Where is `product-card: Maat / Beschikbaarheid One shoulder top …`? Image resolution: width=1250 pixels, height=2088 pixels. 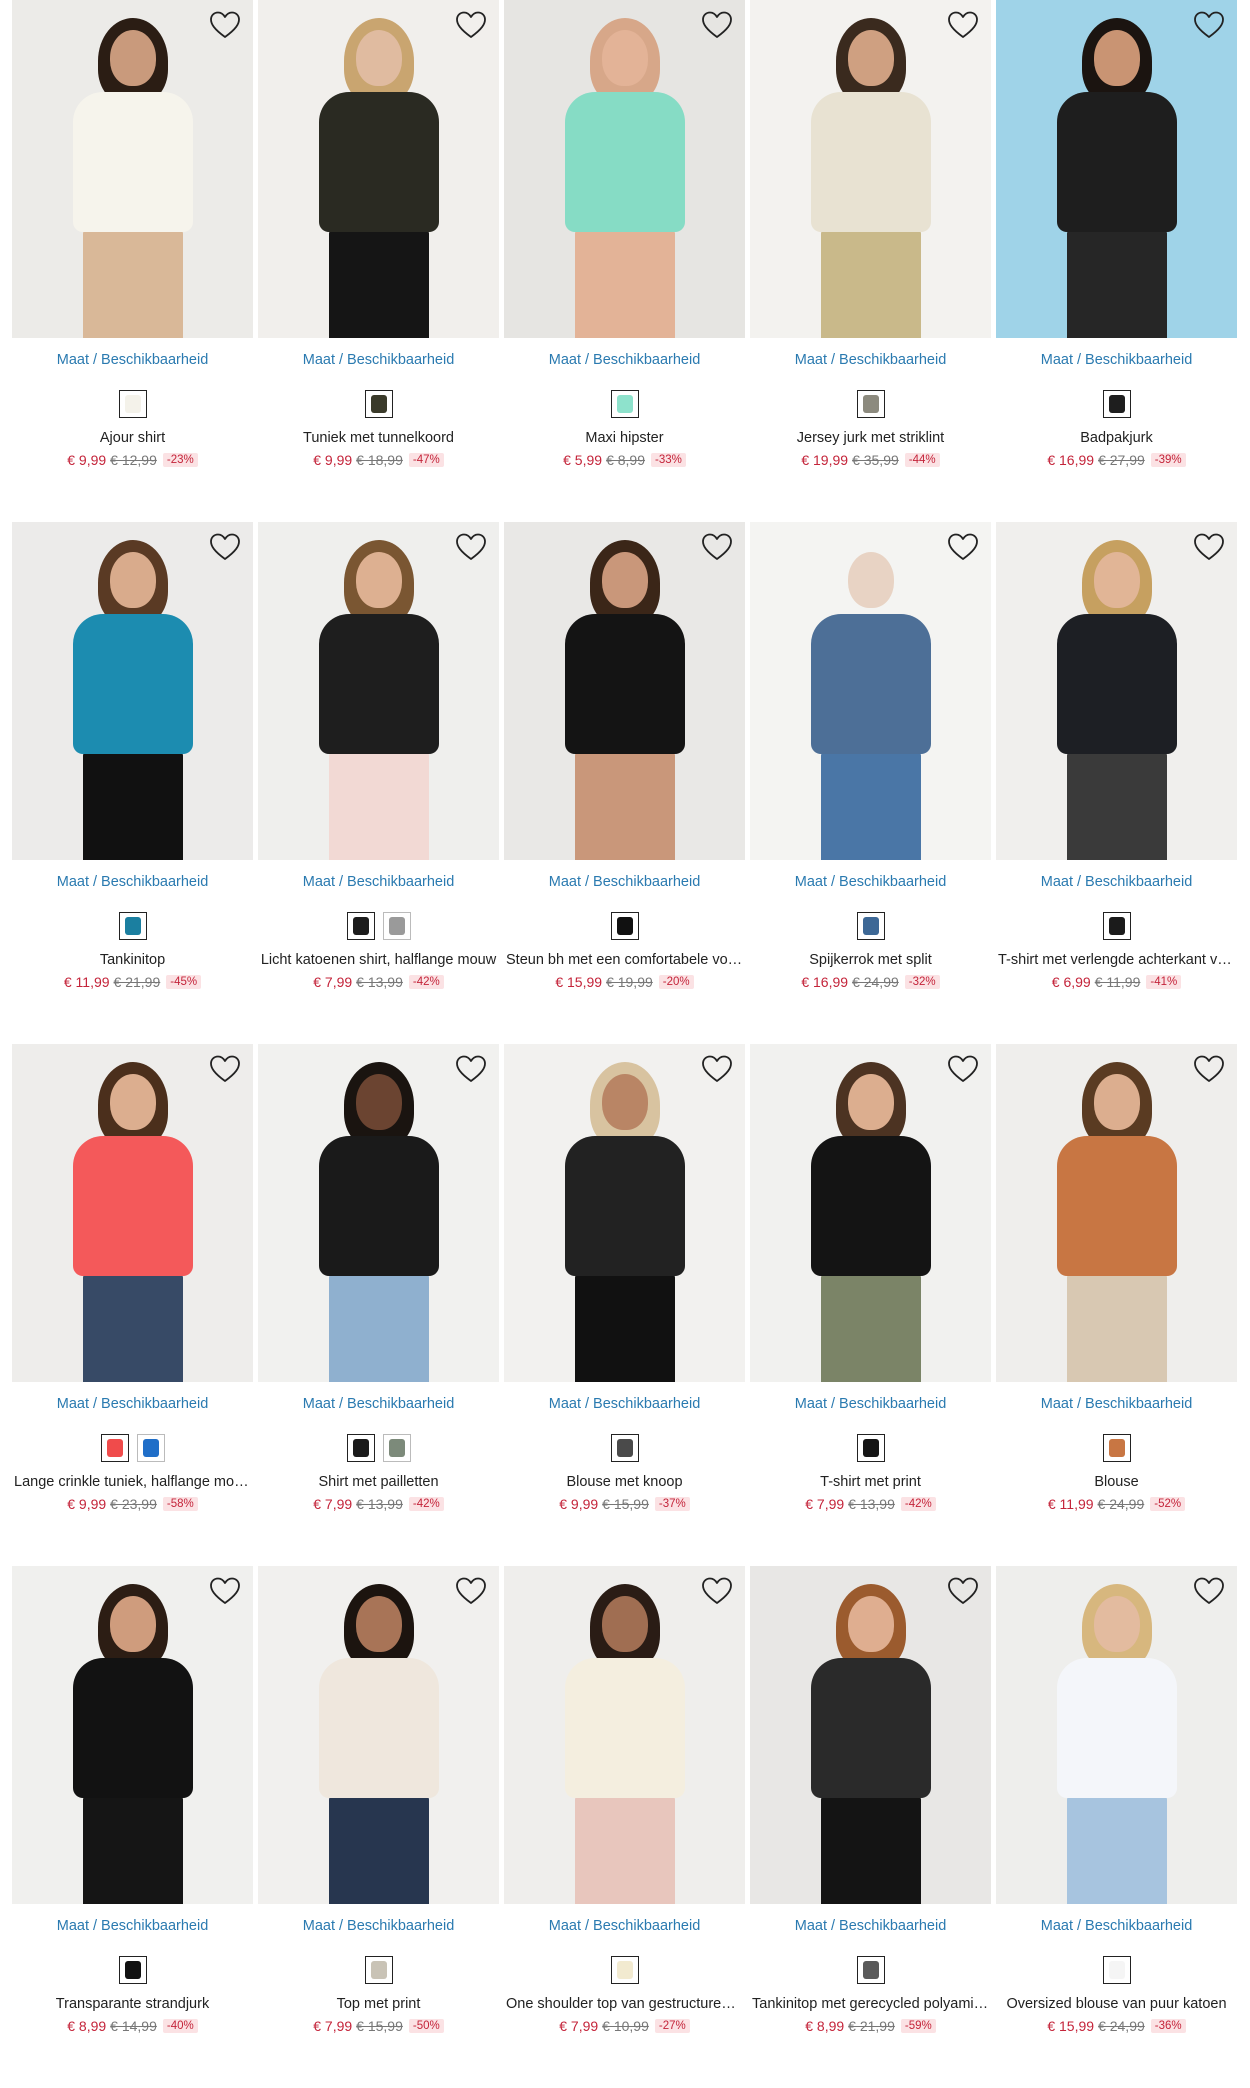 product-card: Maat / Beschikbaarheid One shoulder top … is located at coordinates (624, 1827).